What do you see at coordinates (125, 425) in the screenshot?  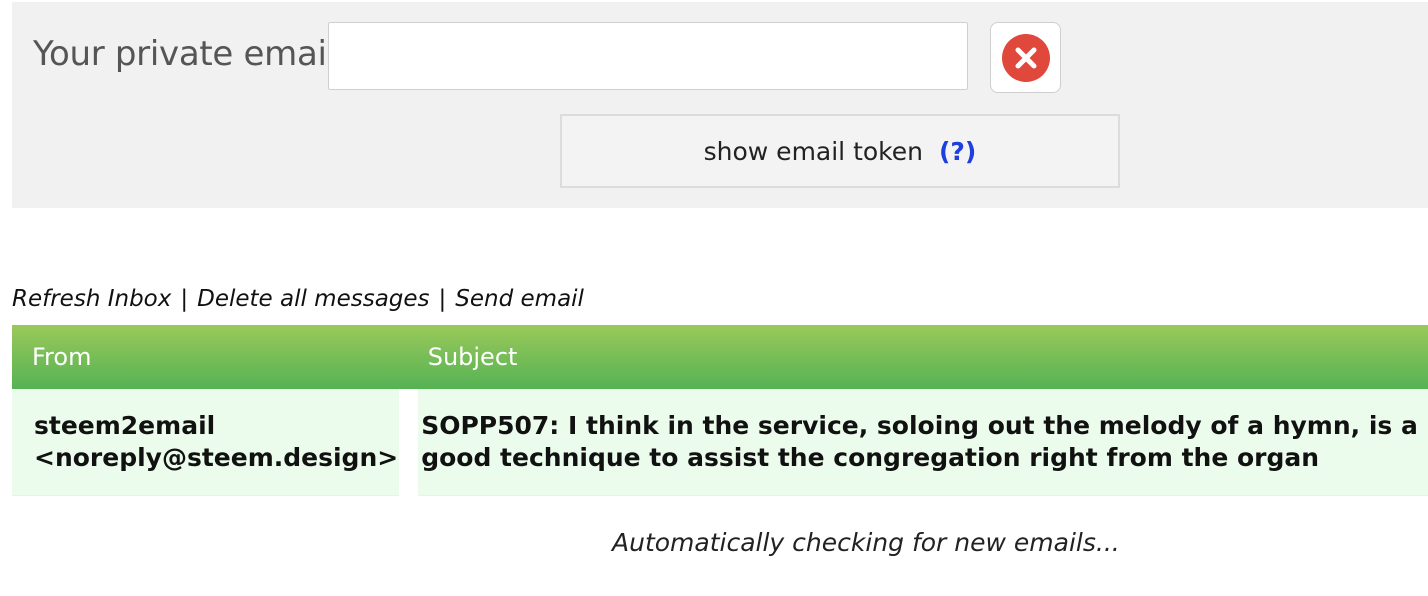 I see `from-name: steem2email` at bounding box center [125, 425].